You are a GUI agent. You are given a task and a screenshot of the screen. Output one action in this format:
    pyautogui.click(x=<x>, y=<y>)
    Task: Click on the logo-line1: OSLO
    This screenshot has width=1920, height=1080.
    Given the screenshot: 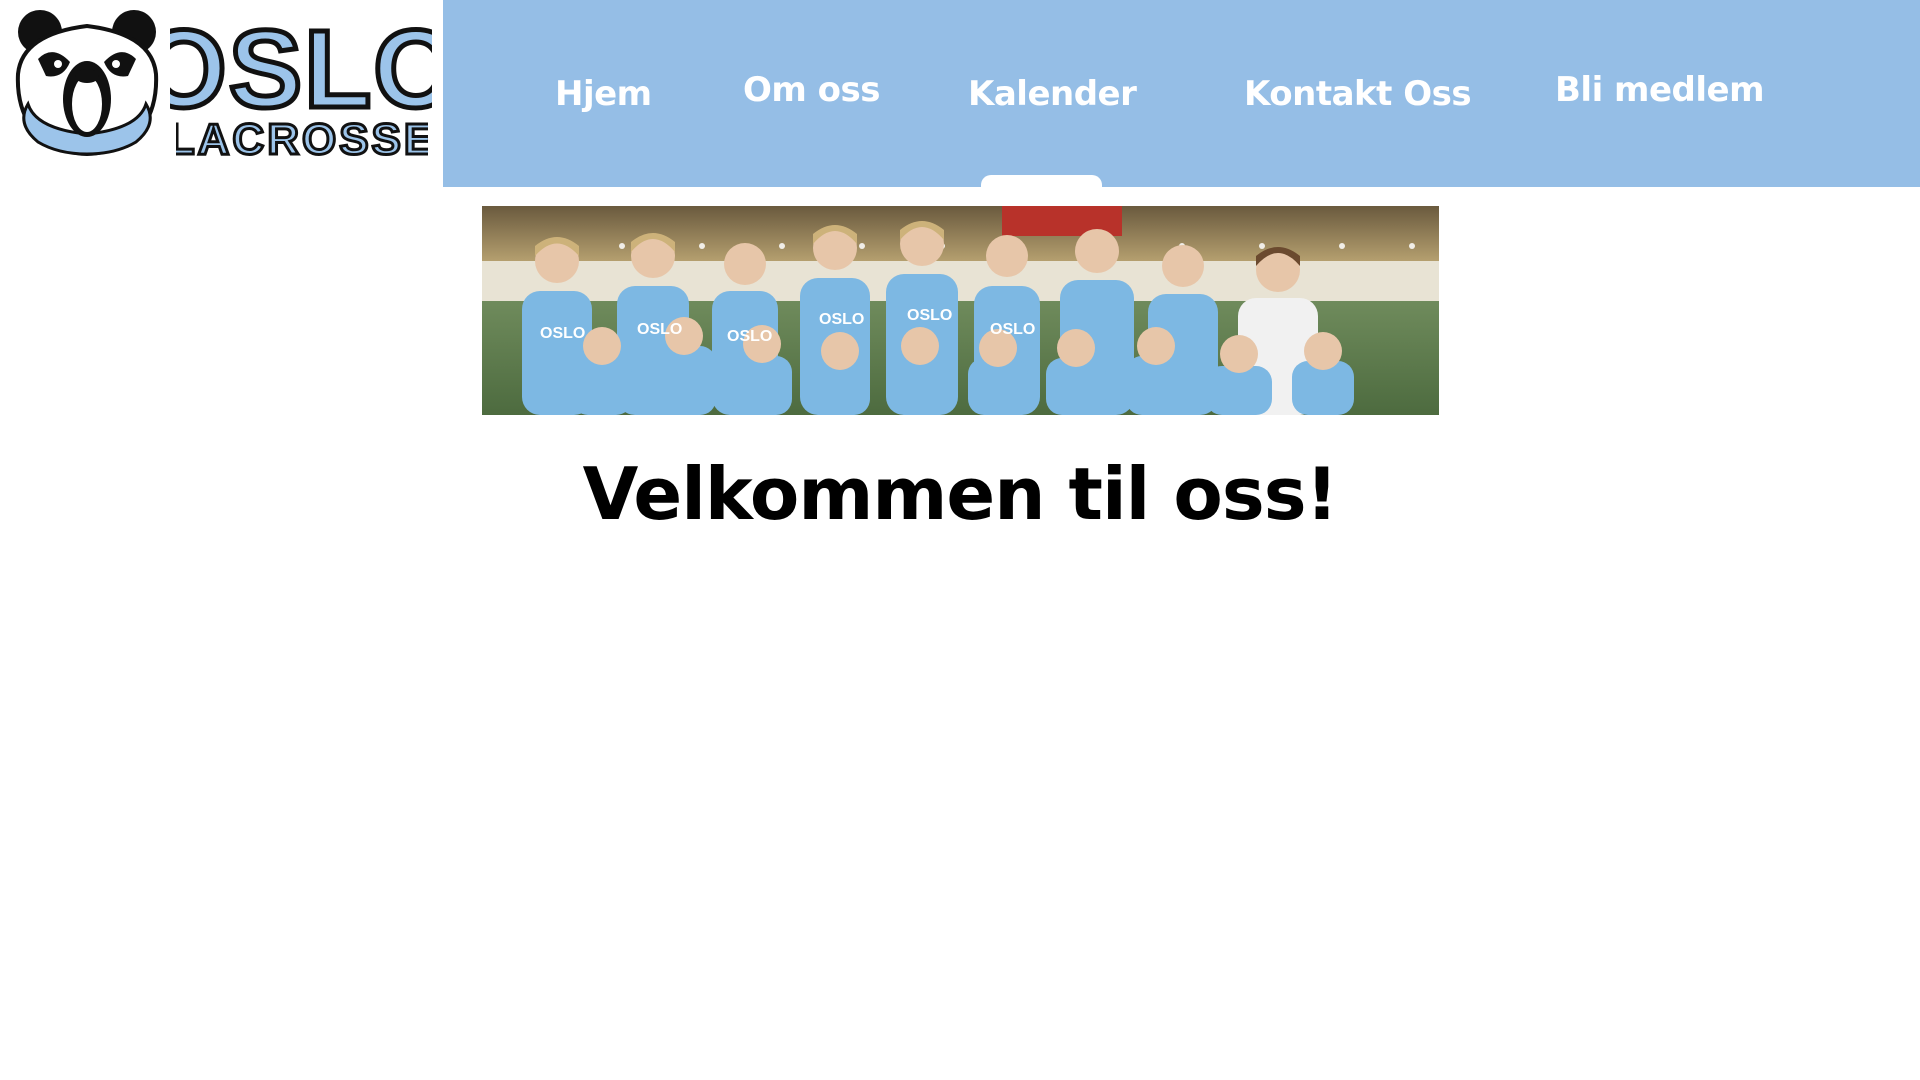 What is the action you would take?
    pyautogui.click(x=301, y=66)
    